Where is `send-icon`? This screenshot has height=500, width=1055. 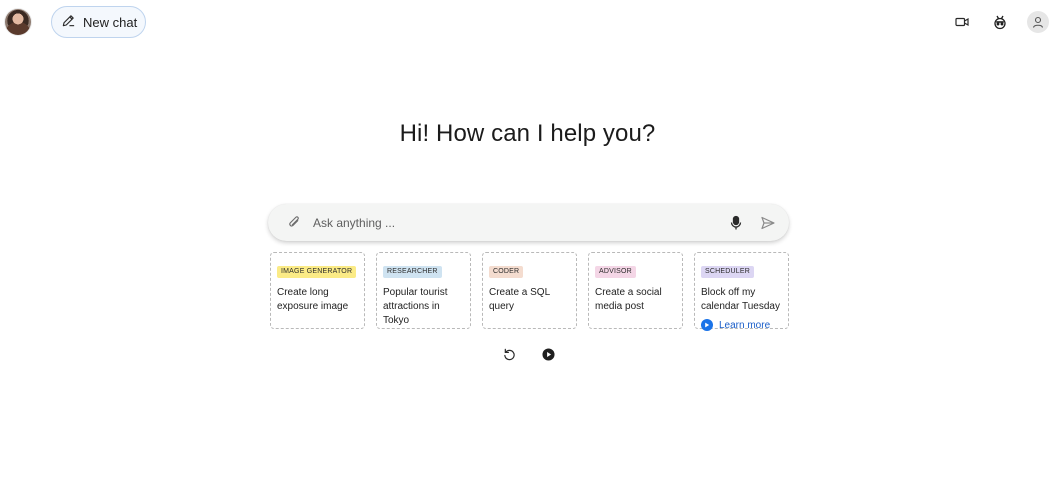 send-icon is located at coordinates (768, 223).